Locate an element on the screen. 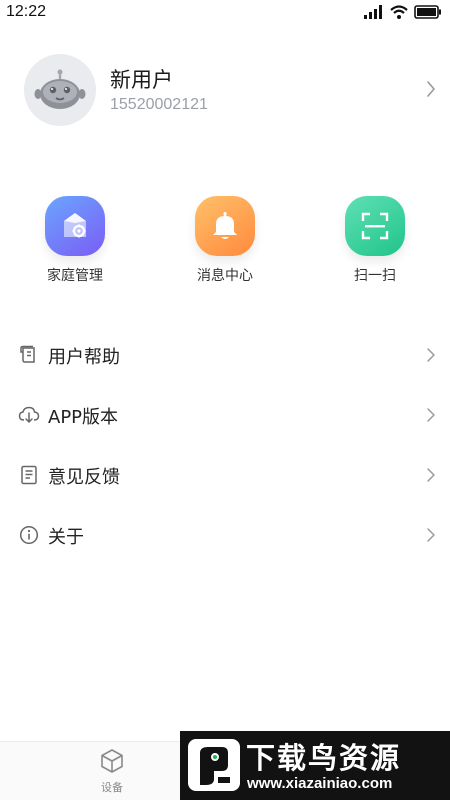  message-center-label: 消息中心 is located at coordinates (225, 276).